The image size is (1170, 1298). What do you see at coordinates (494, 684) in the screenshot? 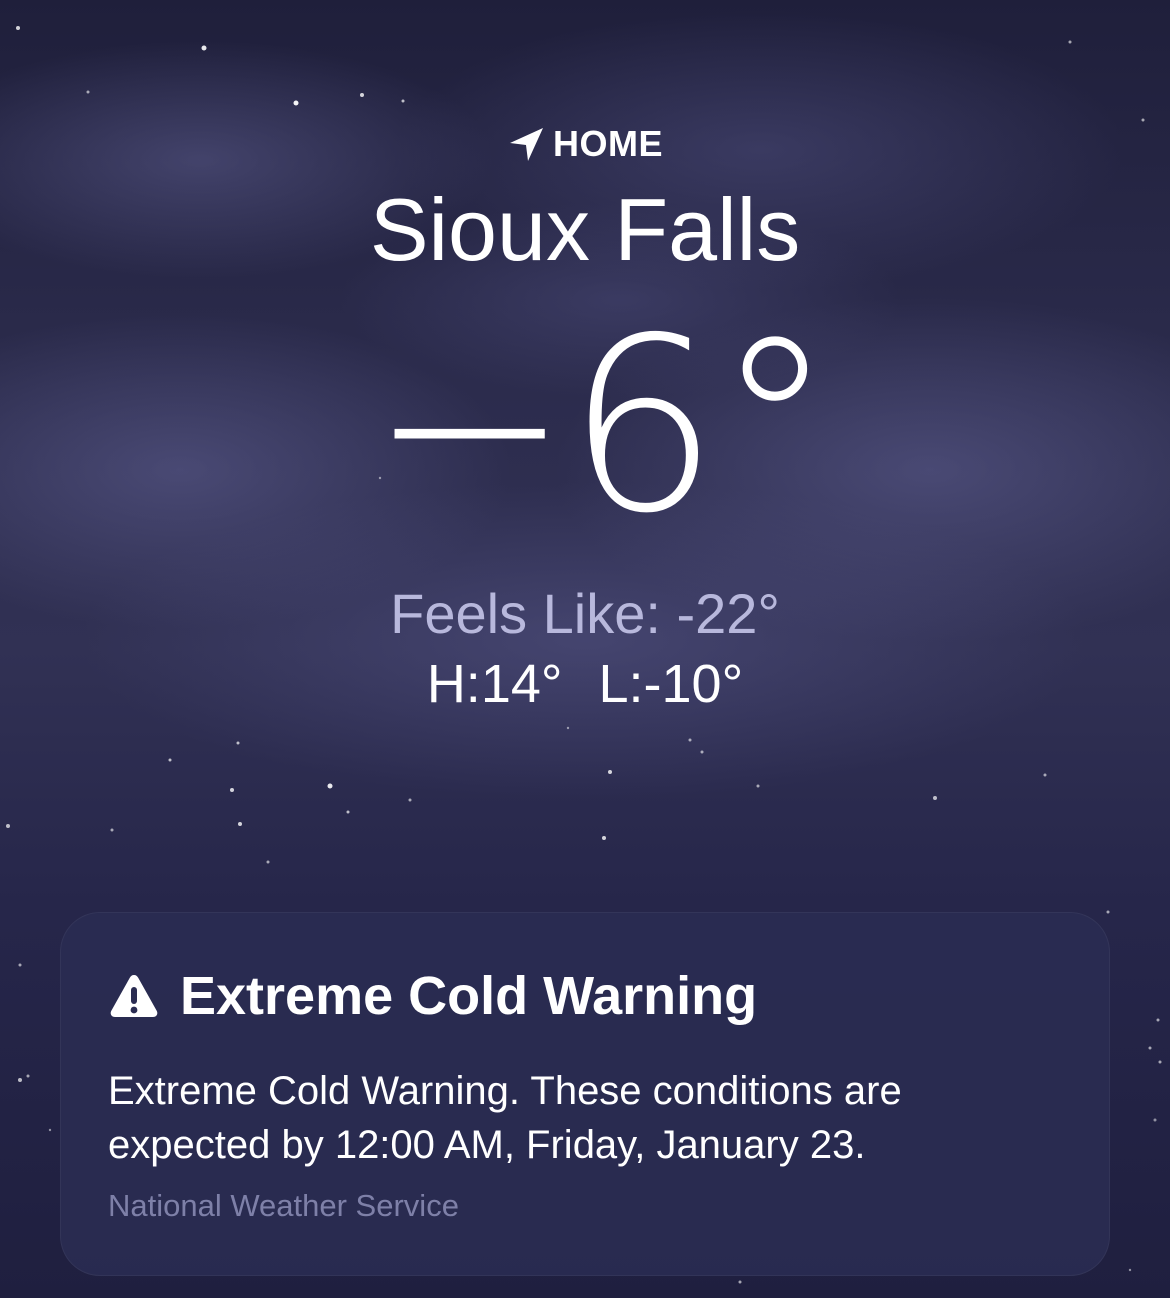
I see `high-temperature: H:14°` at bounding box center [494, 684].